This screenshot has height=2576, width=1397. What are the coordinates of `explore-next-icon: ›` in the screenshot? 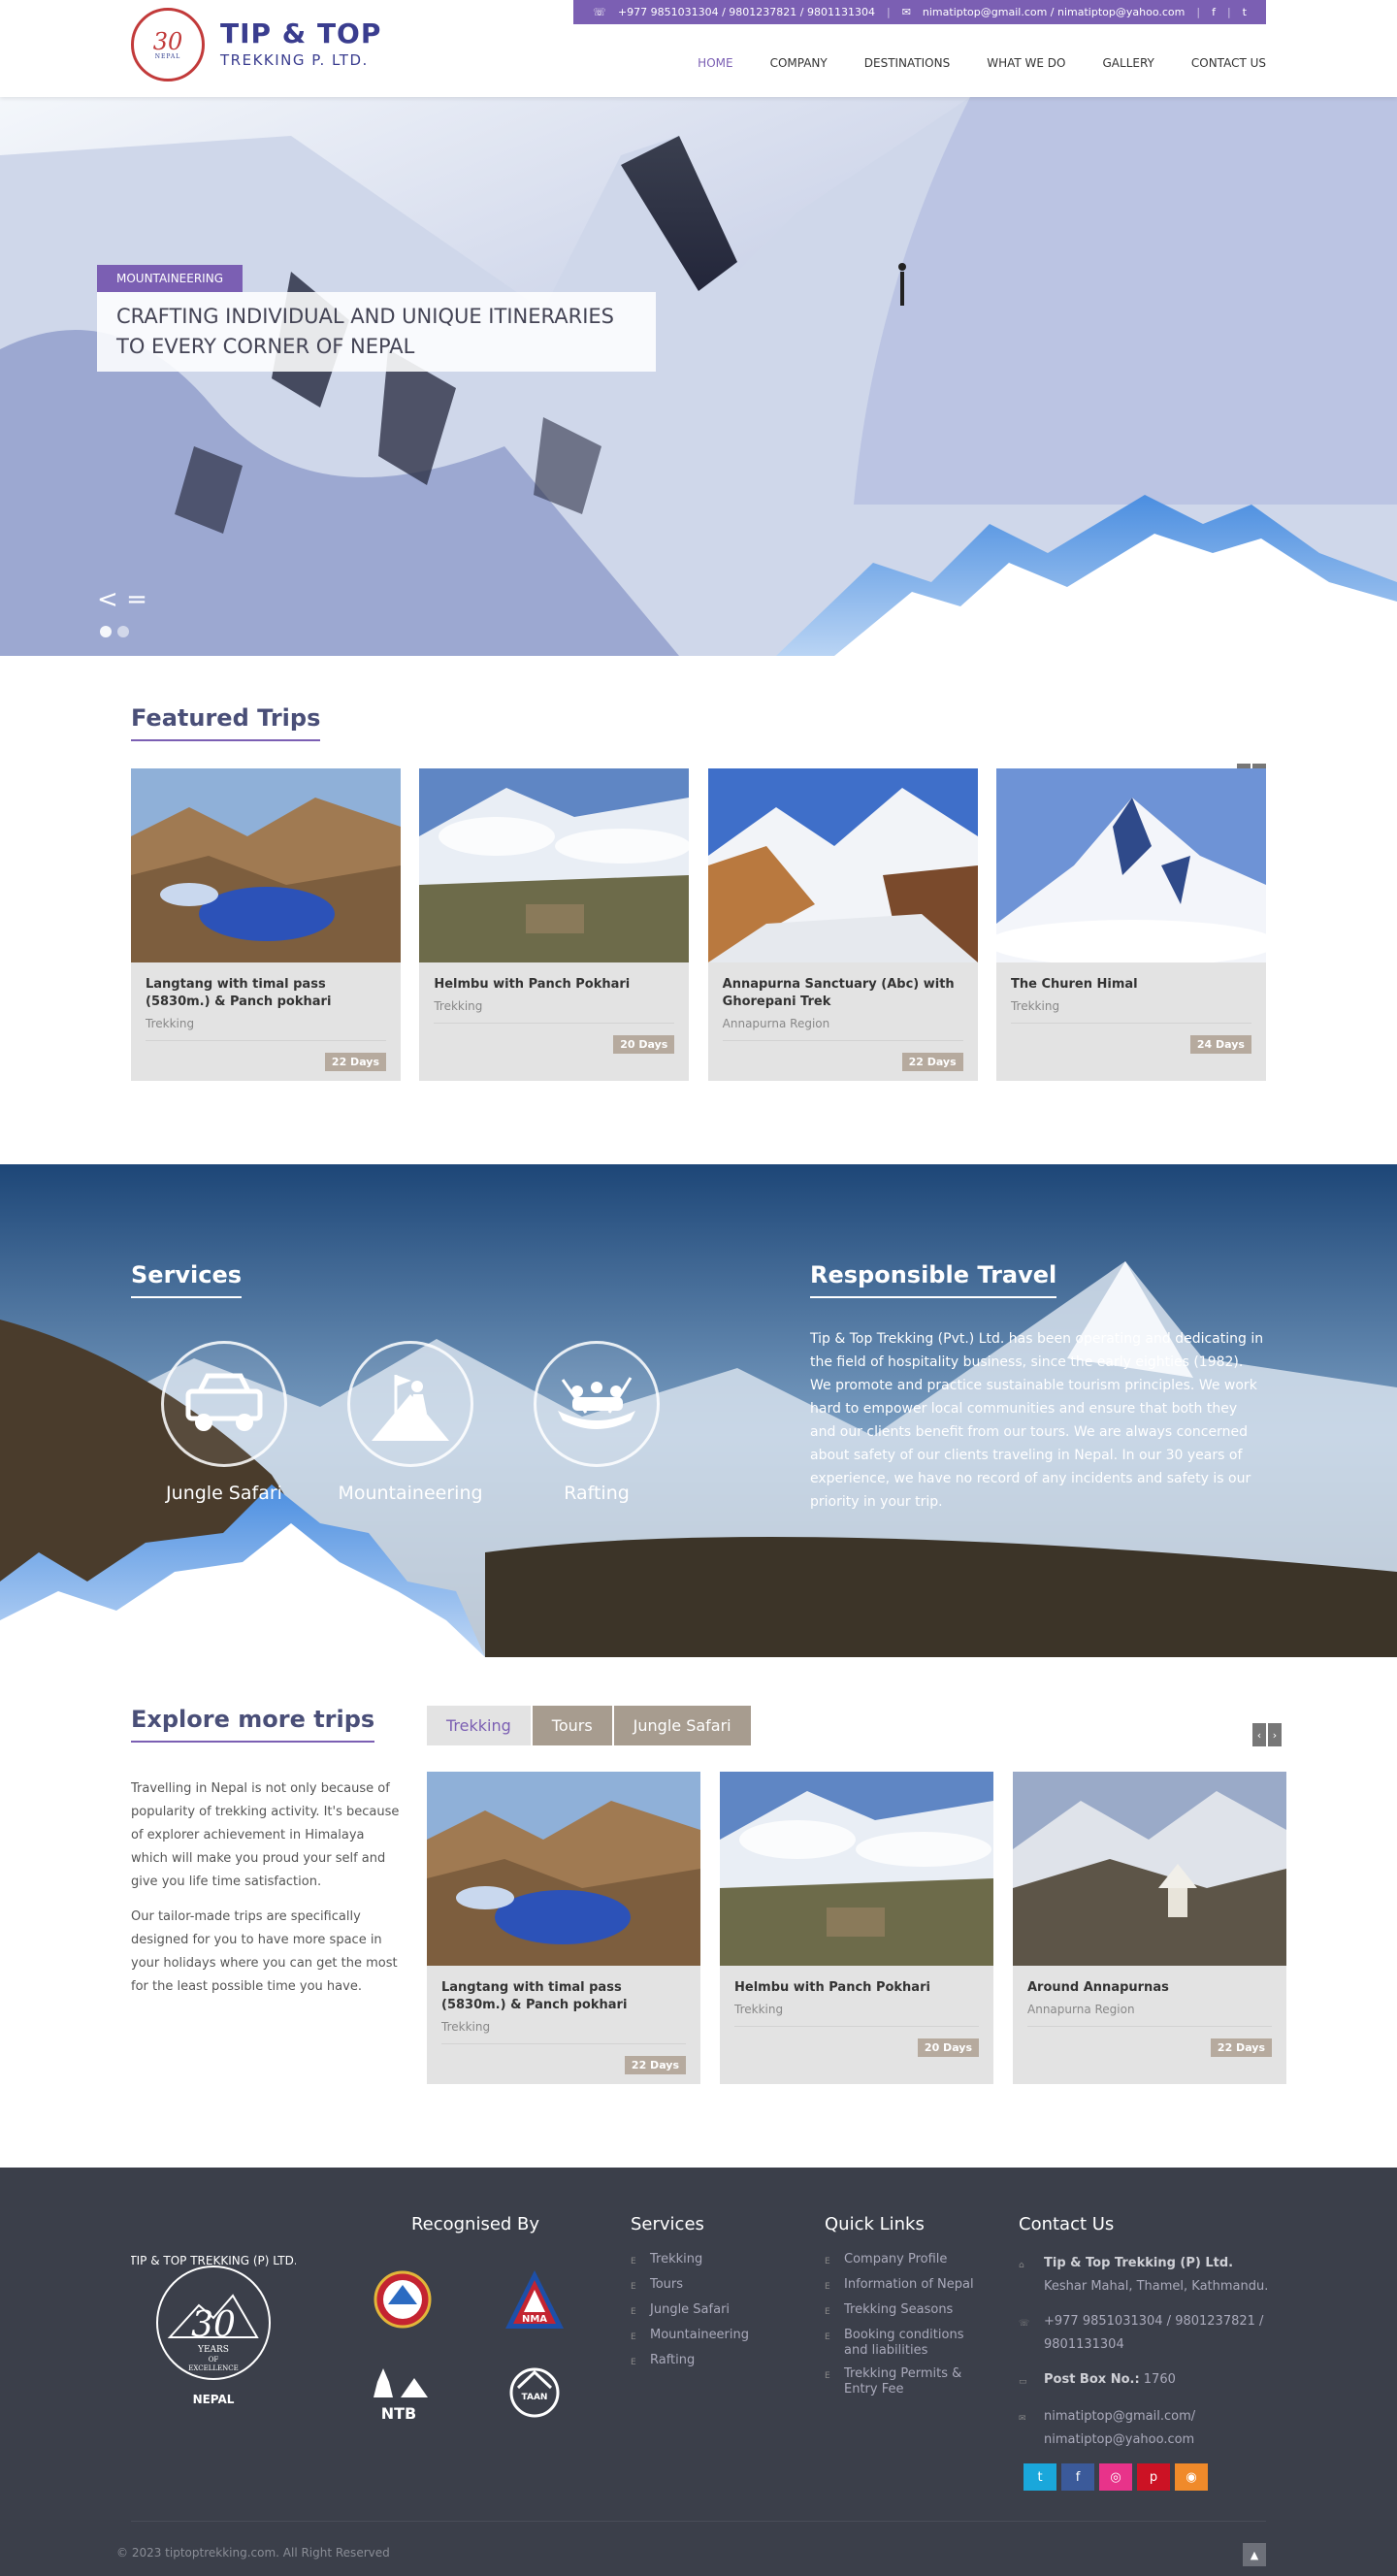 It's located at (1275, 1734).